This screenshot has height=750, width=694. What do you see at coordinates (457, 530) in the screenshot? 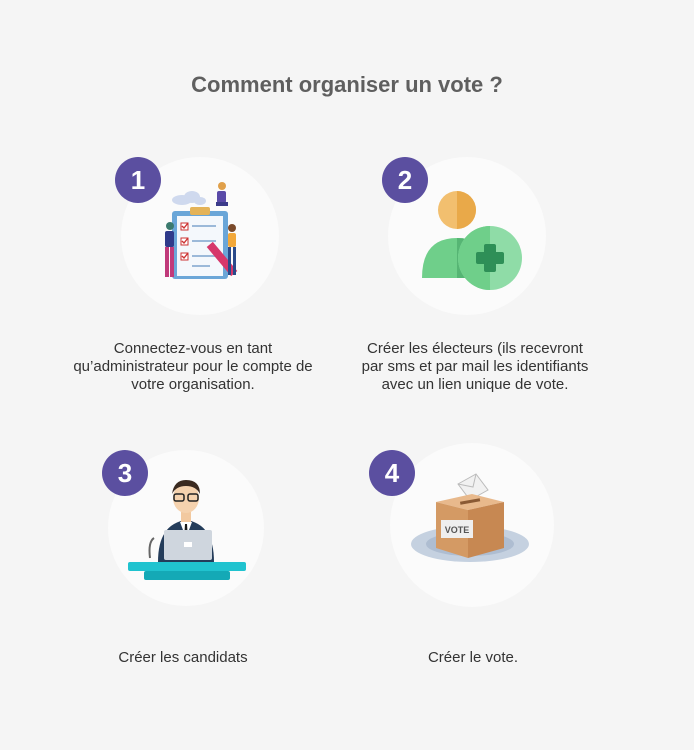
I see `ballot-box-label: VOTE` at bounding box center [457, 530].